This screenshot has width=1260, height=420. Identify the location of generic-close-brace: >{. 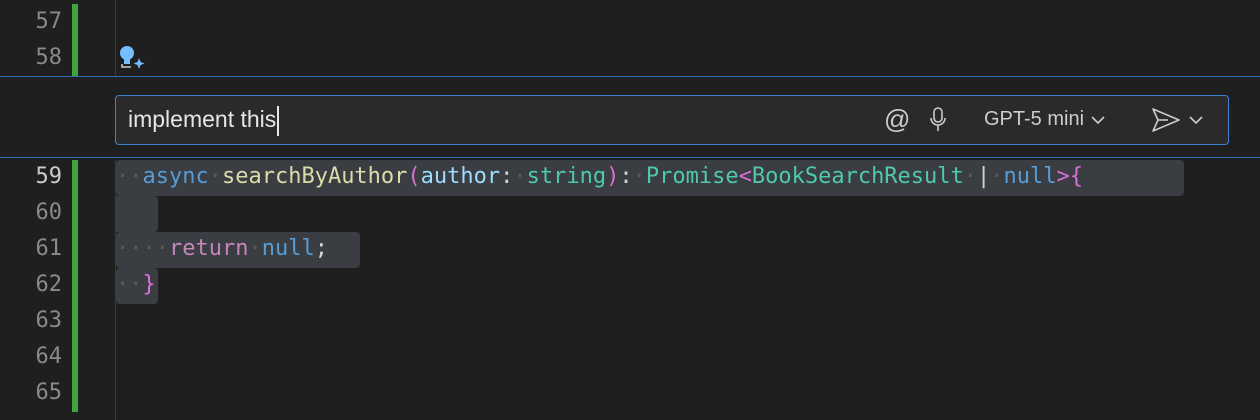
(1070, 176).